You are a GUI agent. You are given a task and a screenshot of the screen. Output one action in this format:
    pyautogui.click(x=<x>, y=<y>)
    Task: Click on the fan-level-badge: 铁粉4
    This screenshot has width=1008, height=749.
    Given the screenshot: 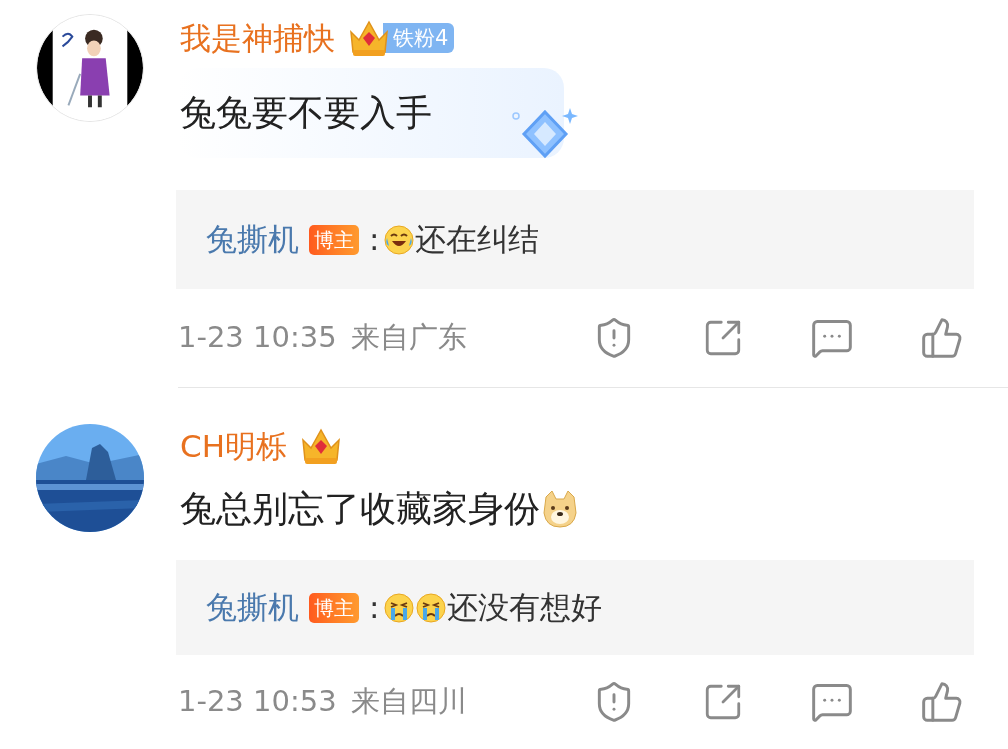 What is the action you would take?
    pyautogui.click(x=419, y=38)
    